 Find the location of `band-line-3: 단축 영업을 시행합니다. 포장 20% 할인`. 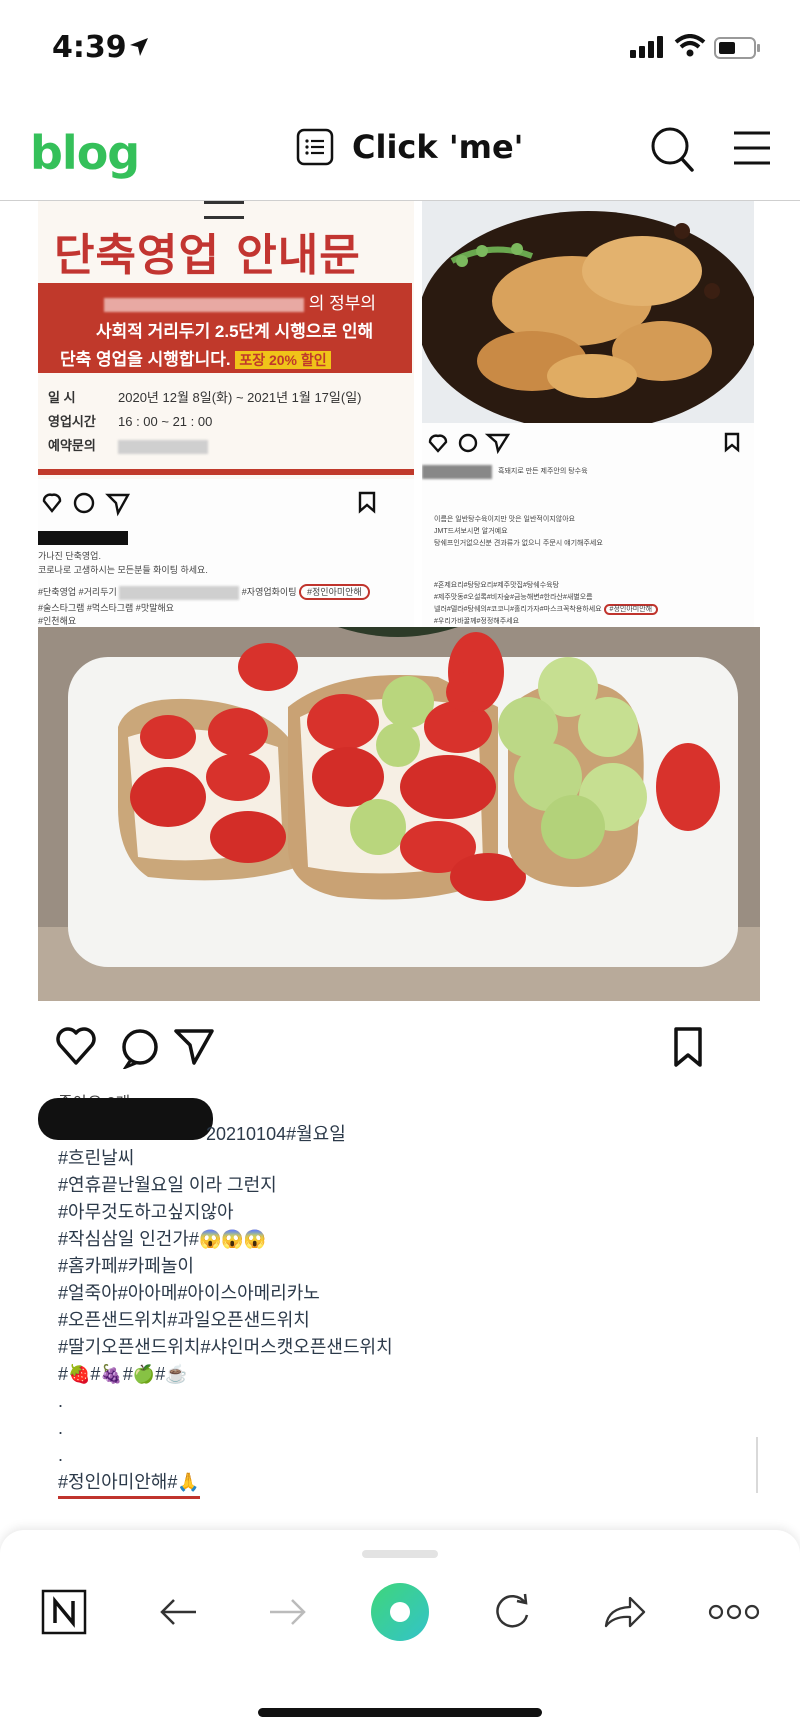

band-line-3: 단축 영업을 시행합니다. 포장 20% 할인 is located at coordinates (195, 357).